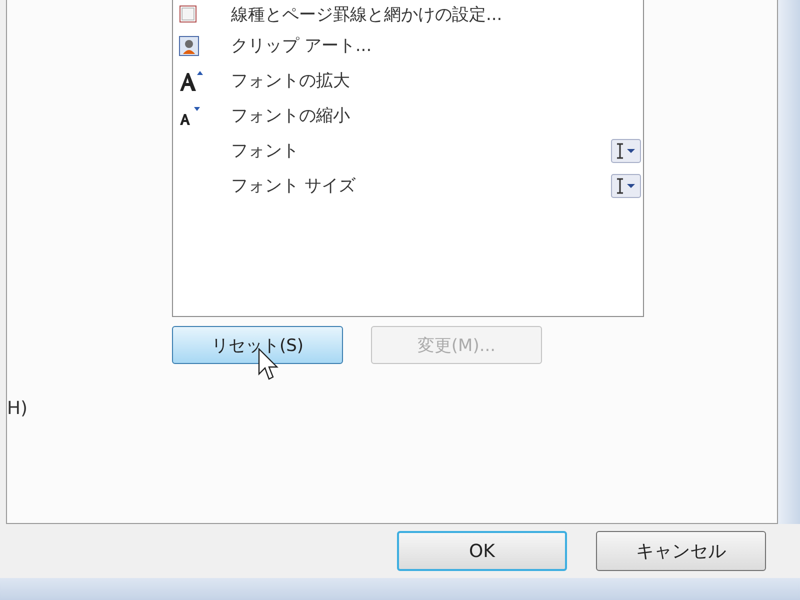  What do you see at coordinates (482, 551) in the screenshot?
I see `ok-button: OK` at bounding box center [482, 551].